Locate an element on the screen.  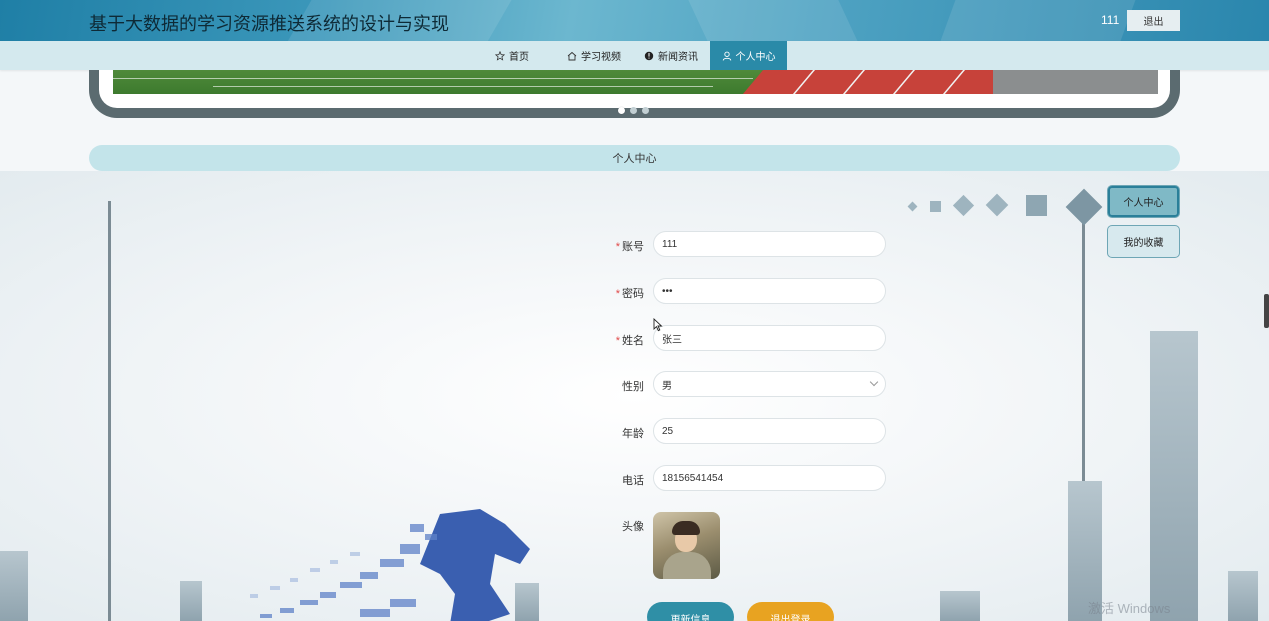
carousel-indicators is located at coordinates (633, 110).